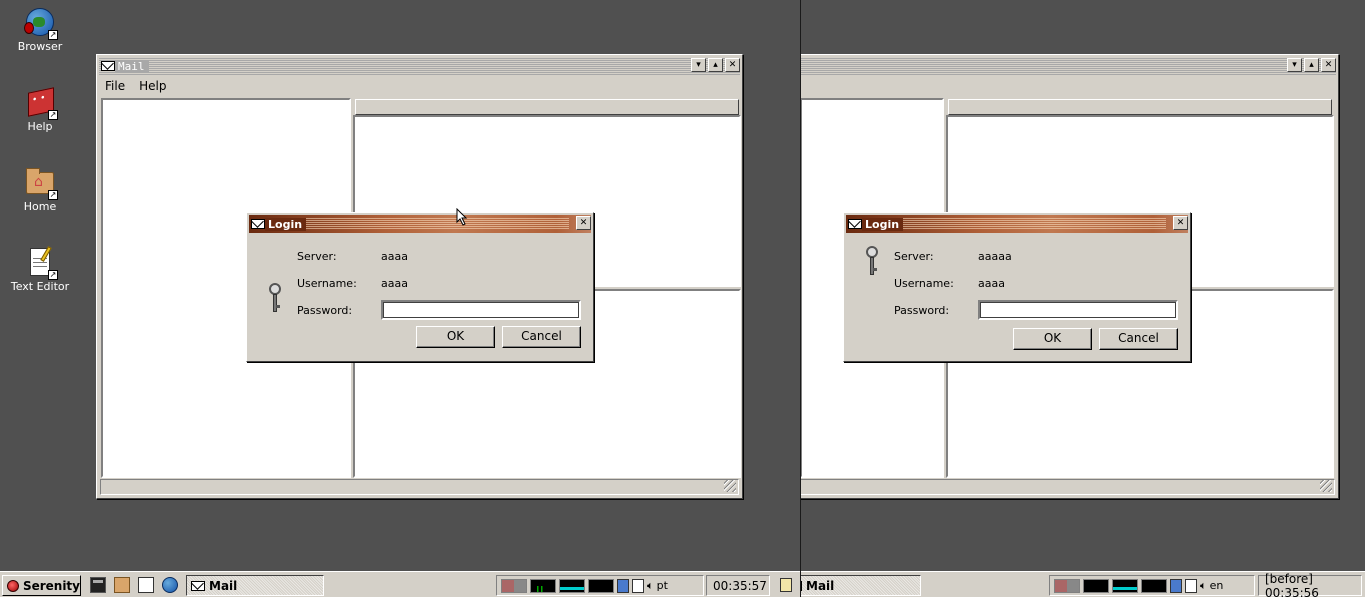 This screenshot has height=597, width=1365. I want to click on clock: [before] 00:35:56, so click(1310, 584).